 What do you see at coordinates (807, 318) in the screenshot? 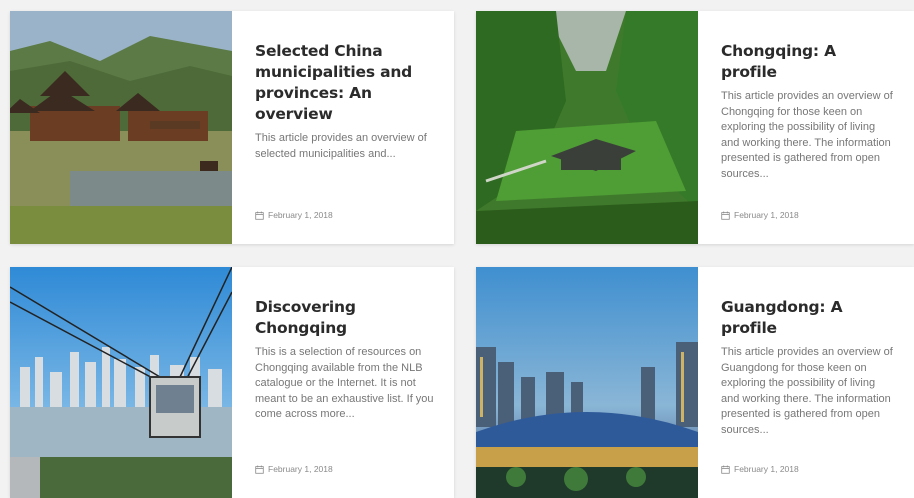
I see `article-title: Guangdong: A profile` at bounding box center [807, 318].